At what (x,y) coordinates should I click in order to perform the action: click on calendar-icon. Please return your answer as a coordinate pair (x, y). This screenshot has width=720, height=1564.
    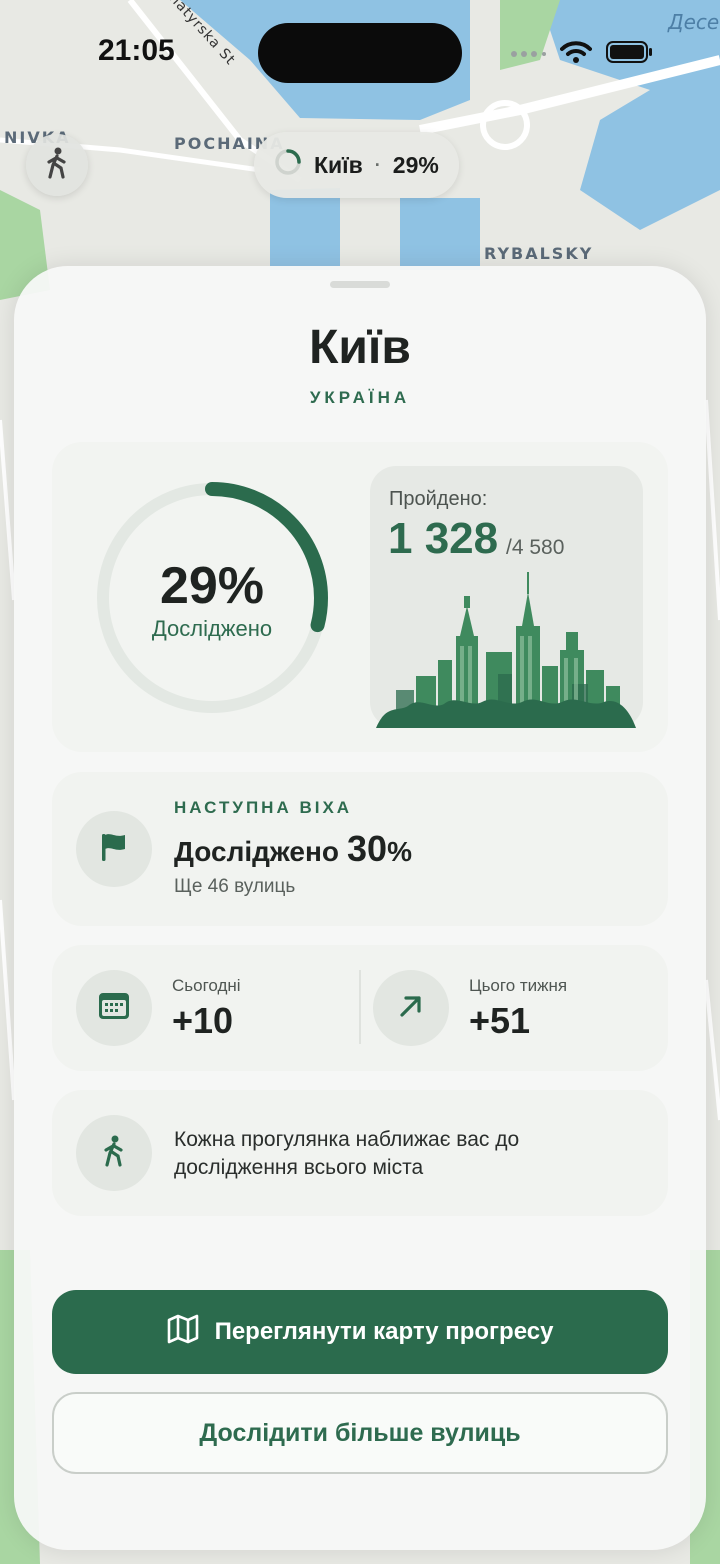
    Looking at the image, I should click on (114, 1008).